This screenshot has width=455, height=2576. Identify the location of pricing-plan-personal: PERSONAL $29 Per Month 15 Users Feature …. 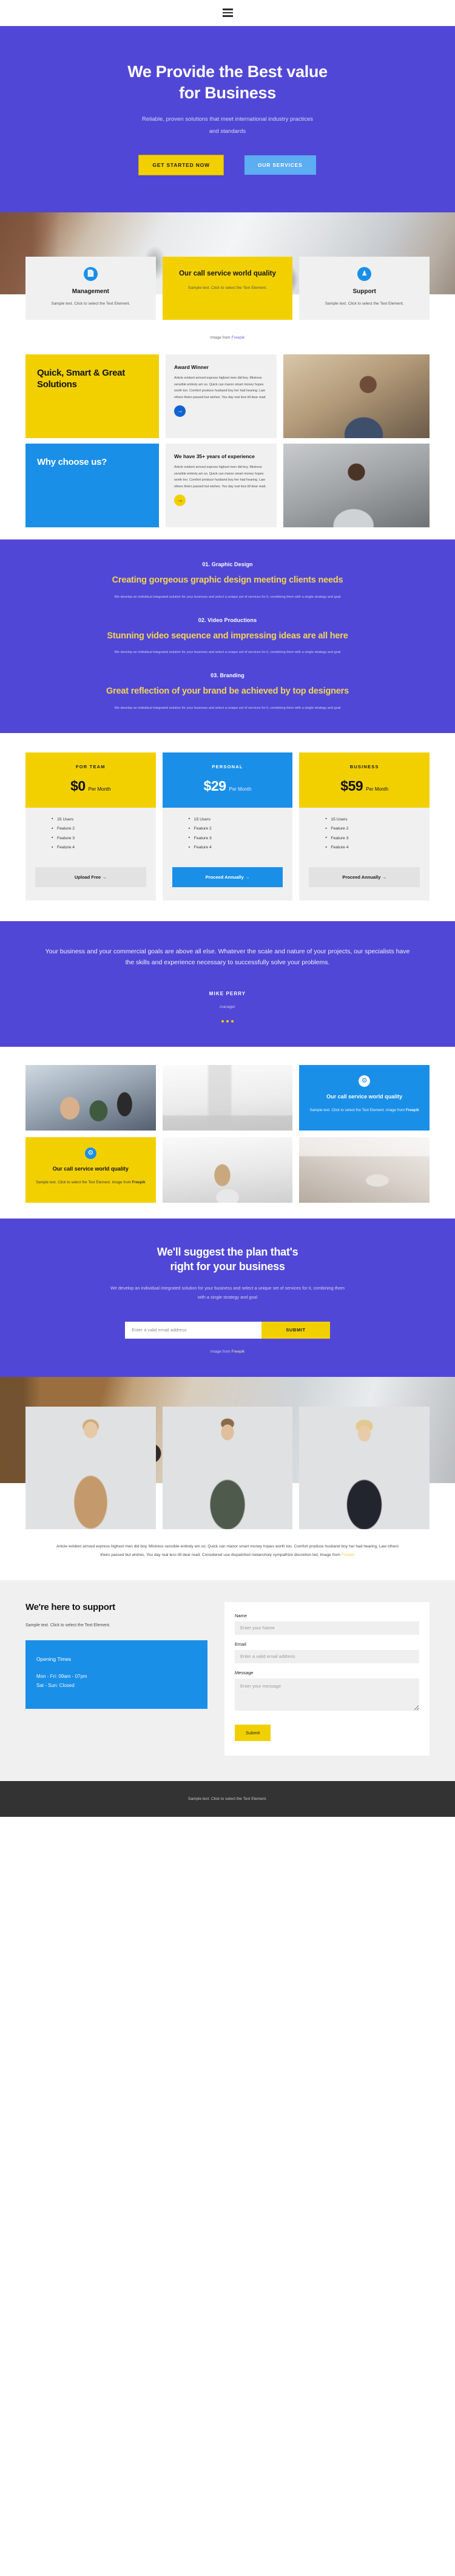
(227, 826).